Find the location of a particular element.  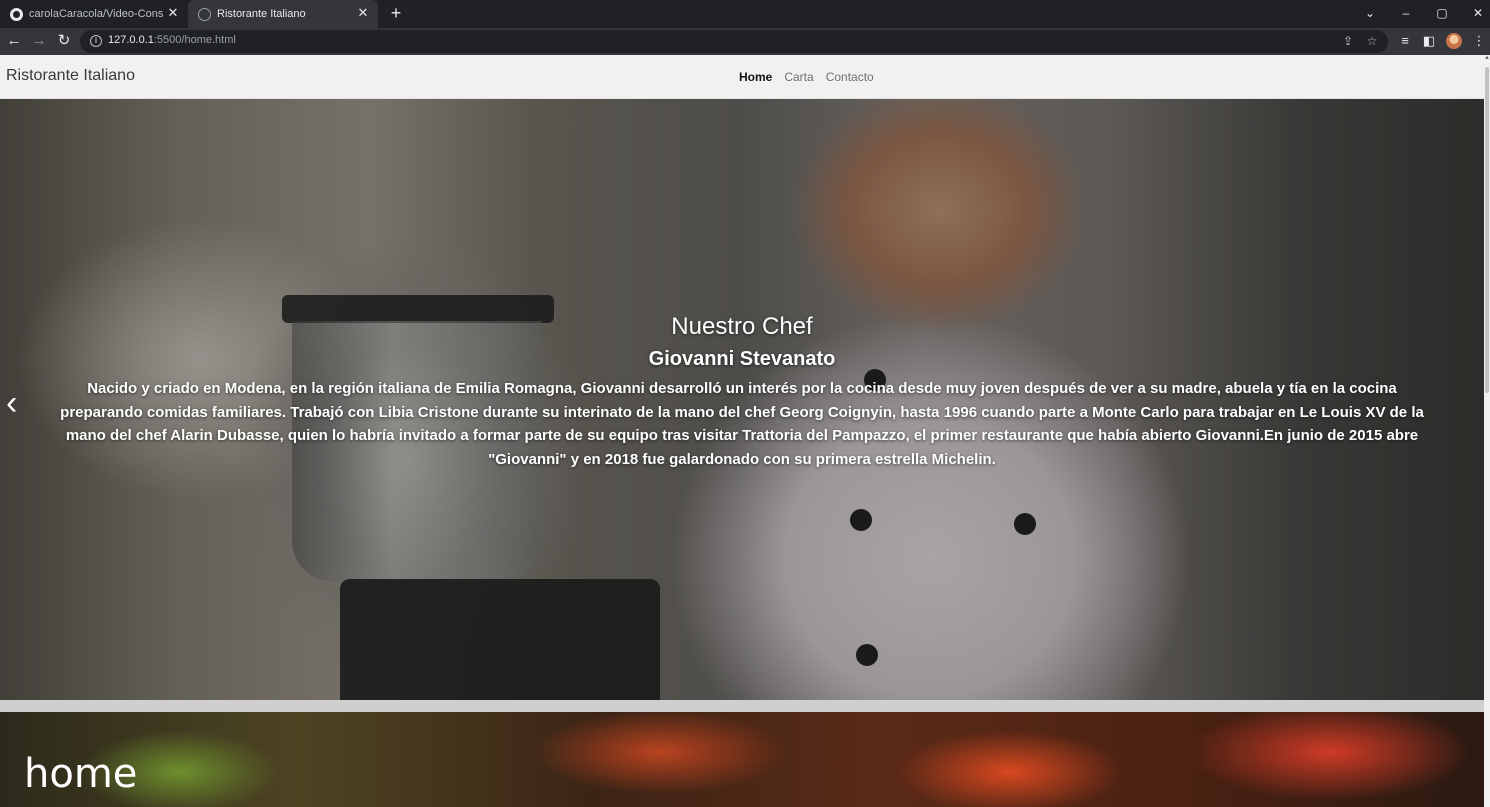

site-nav-links: Home Carta Contacto is located at coordinates (806, 77).